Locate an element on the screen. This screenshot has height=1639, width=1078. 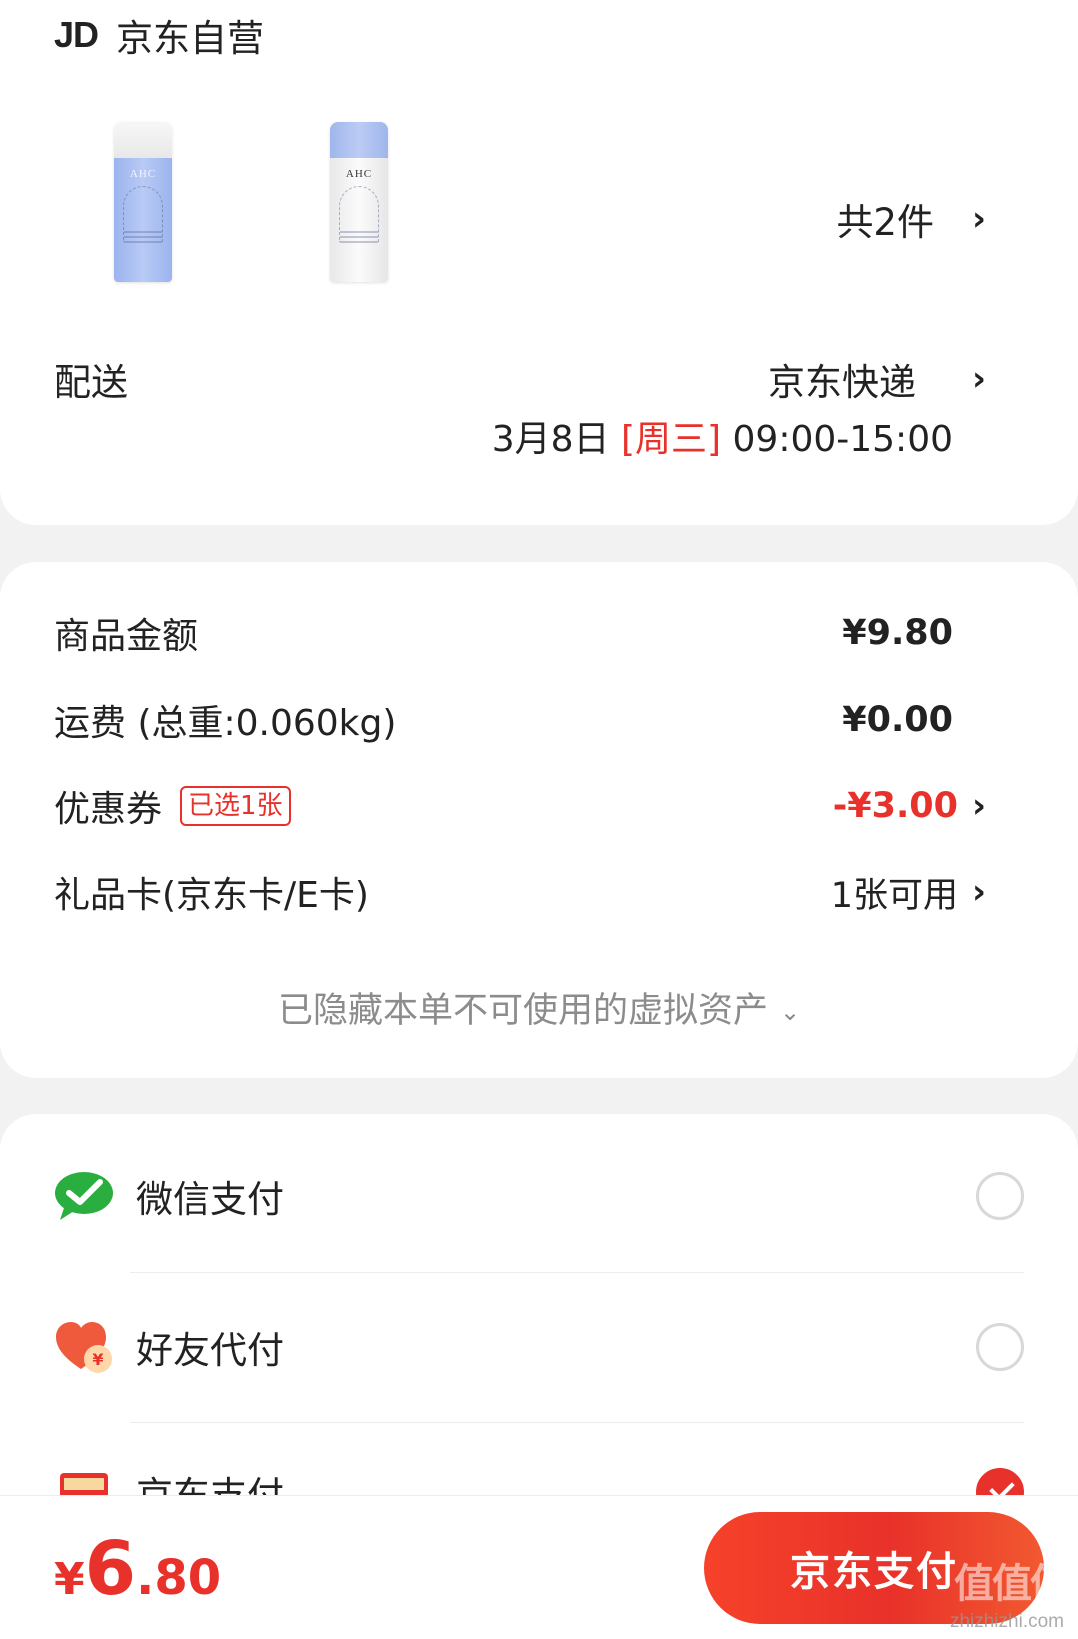
goods-amount-label: 商品金额 is located at coordinates (126, 636).